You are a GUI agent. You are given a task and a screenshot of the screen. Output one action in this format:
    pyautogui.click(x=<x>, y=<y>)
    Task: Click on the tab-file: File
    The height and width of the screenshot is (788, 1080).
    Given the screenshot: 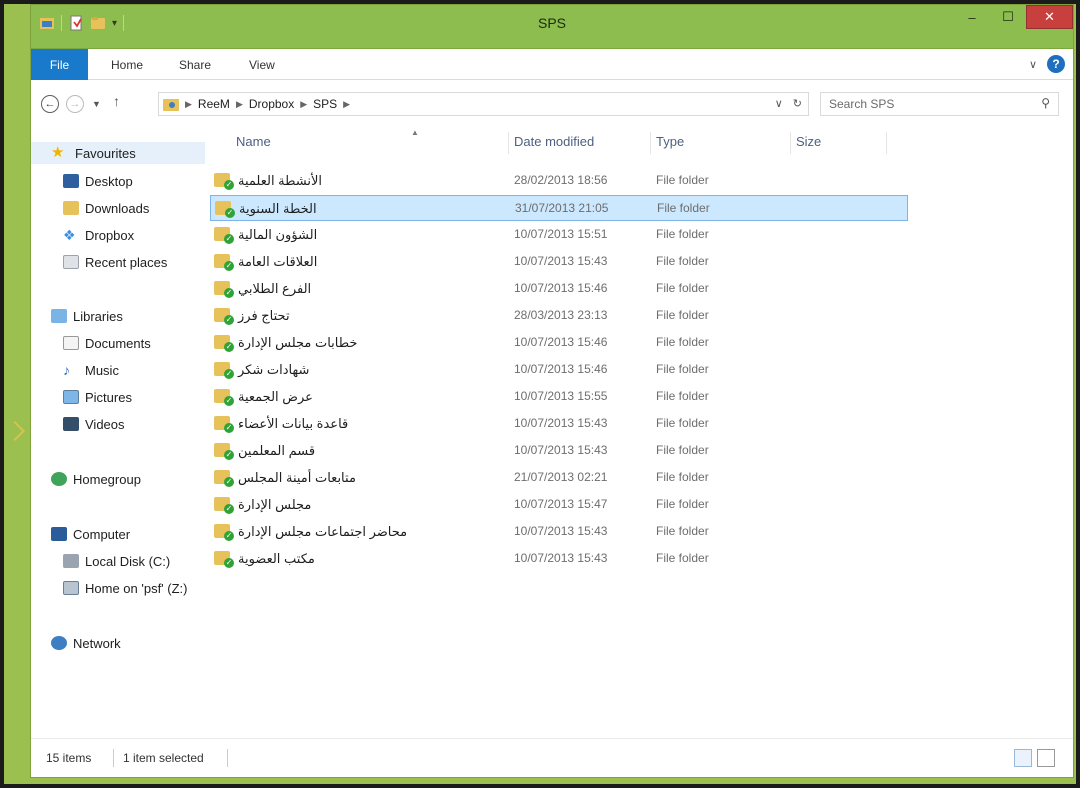 What is the action you would take?
    pyautogui.click(x=59, y=64)
    